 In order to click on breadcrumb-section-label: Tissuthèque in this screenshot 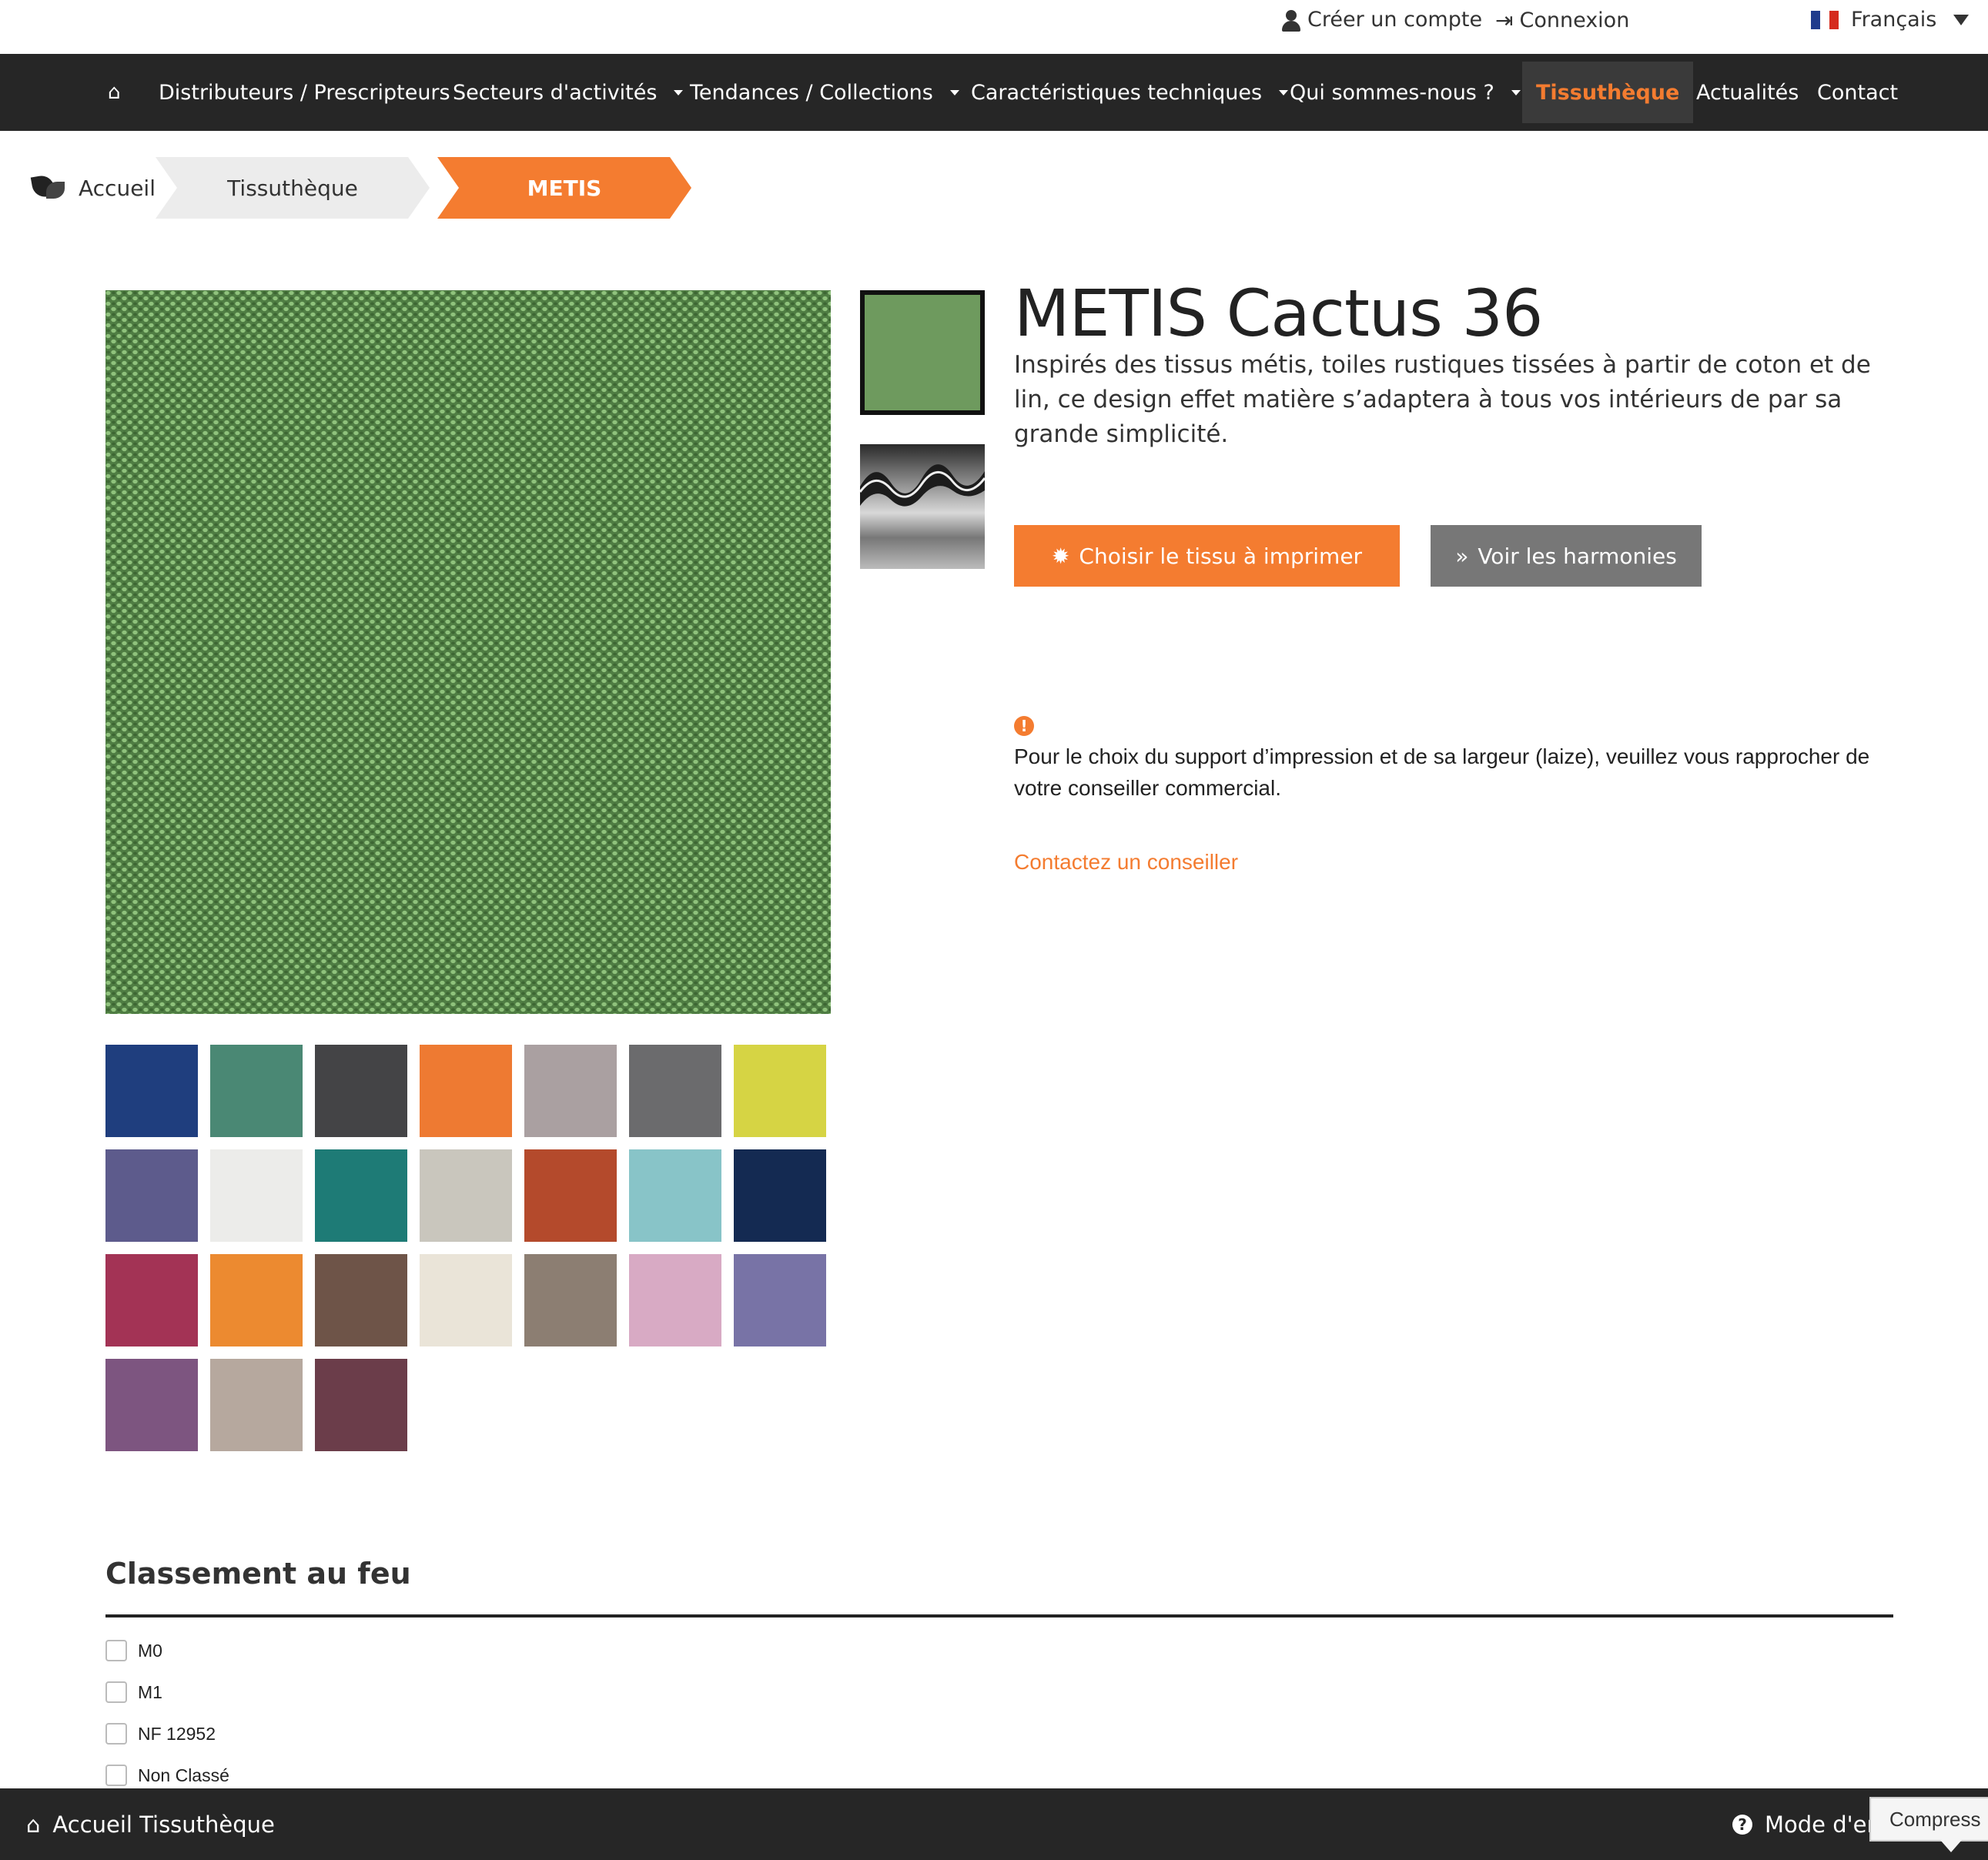, I will do `click(292, 188)`.